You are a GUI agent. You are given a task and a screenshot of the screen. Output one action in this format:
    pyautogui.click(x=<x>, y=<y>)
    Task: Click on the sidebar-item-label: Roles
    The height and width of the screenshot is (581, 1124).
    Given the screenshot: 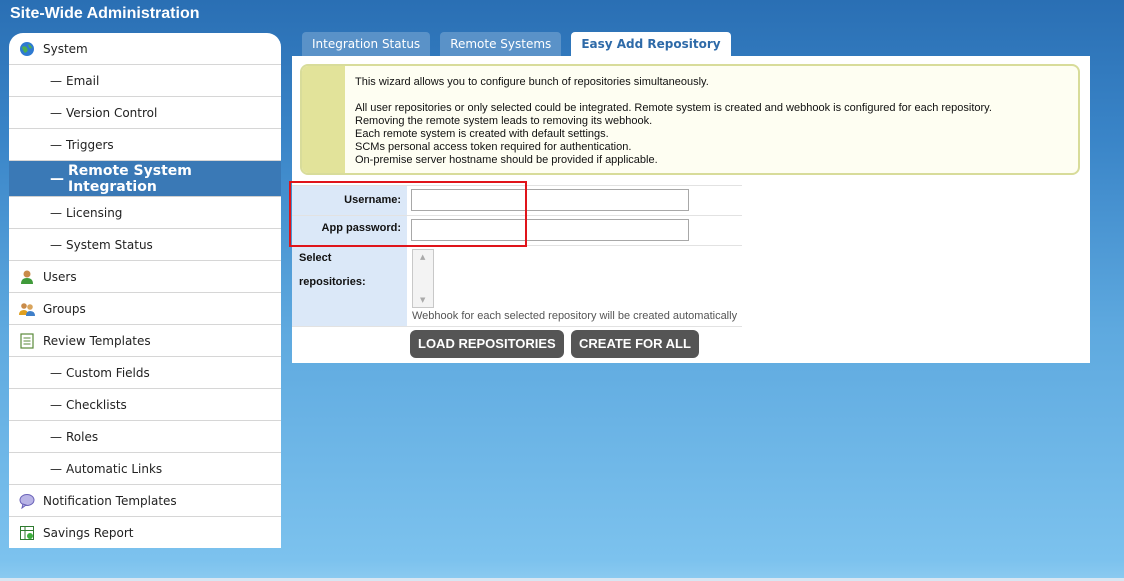 What is the action you would take?
    pyautogui.click(x=82, y=436)
    